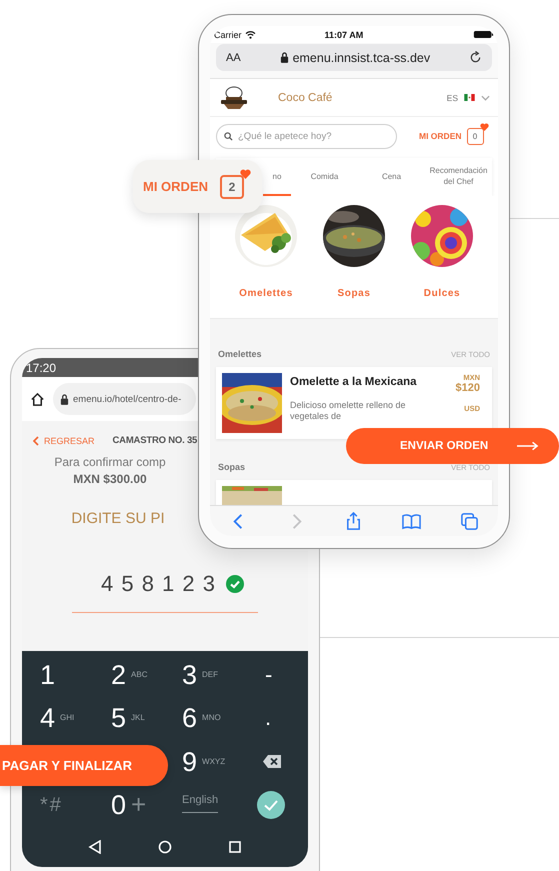 This screenshot has width=559, height=871. Describe the element at coordinates (412, 521) in the screenshot. I see `book-icon` at that location.